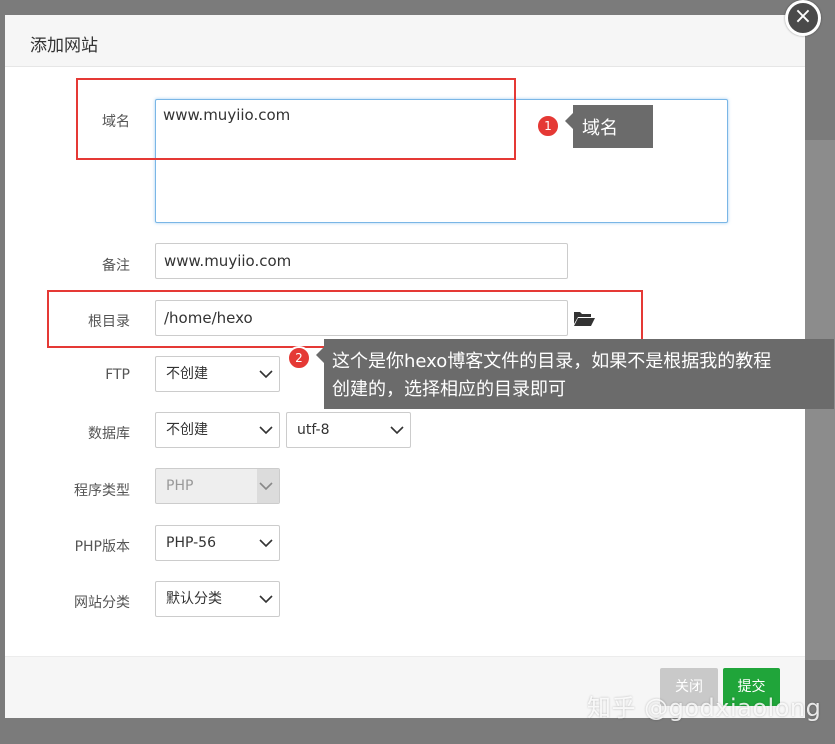 The height and width of the screenshot is (744, 835). Describe the element at coordinates (187, 430) in the screenshot. I see `database-select-value: 不创建` at that location.